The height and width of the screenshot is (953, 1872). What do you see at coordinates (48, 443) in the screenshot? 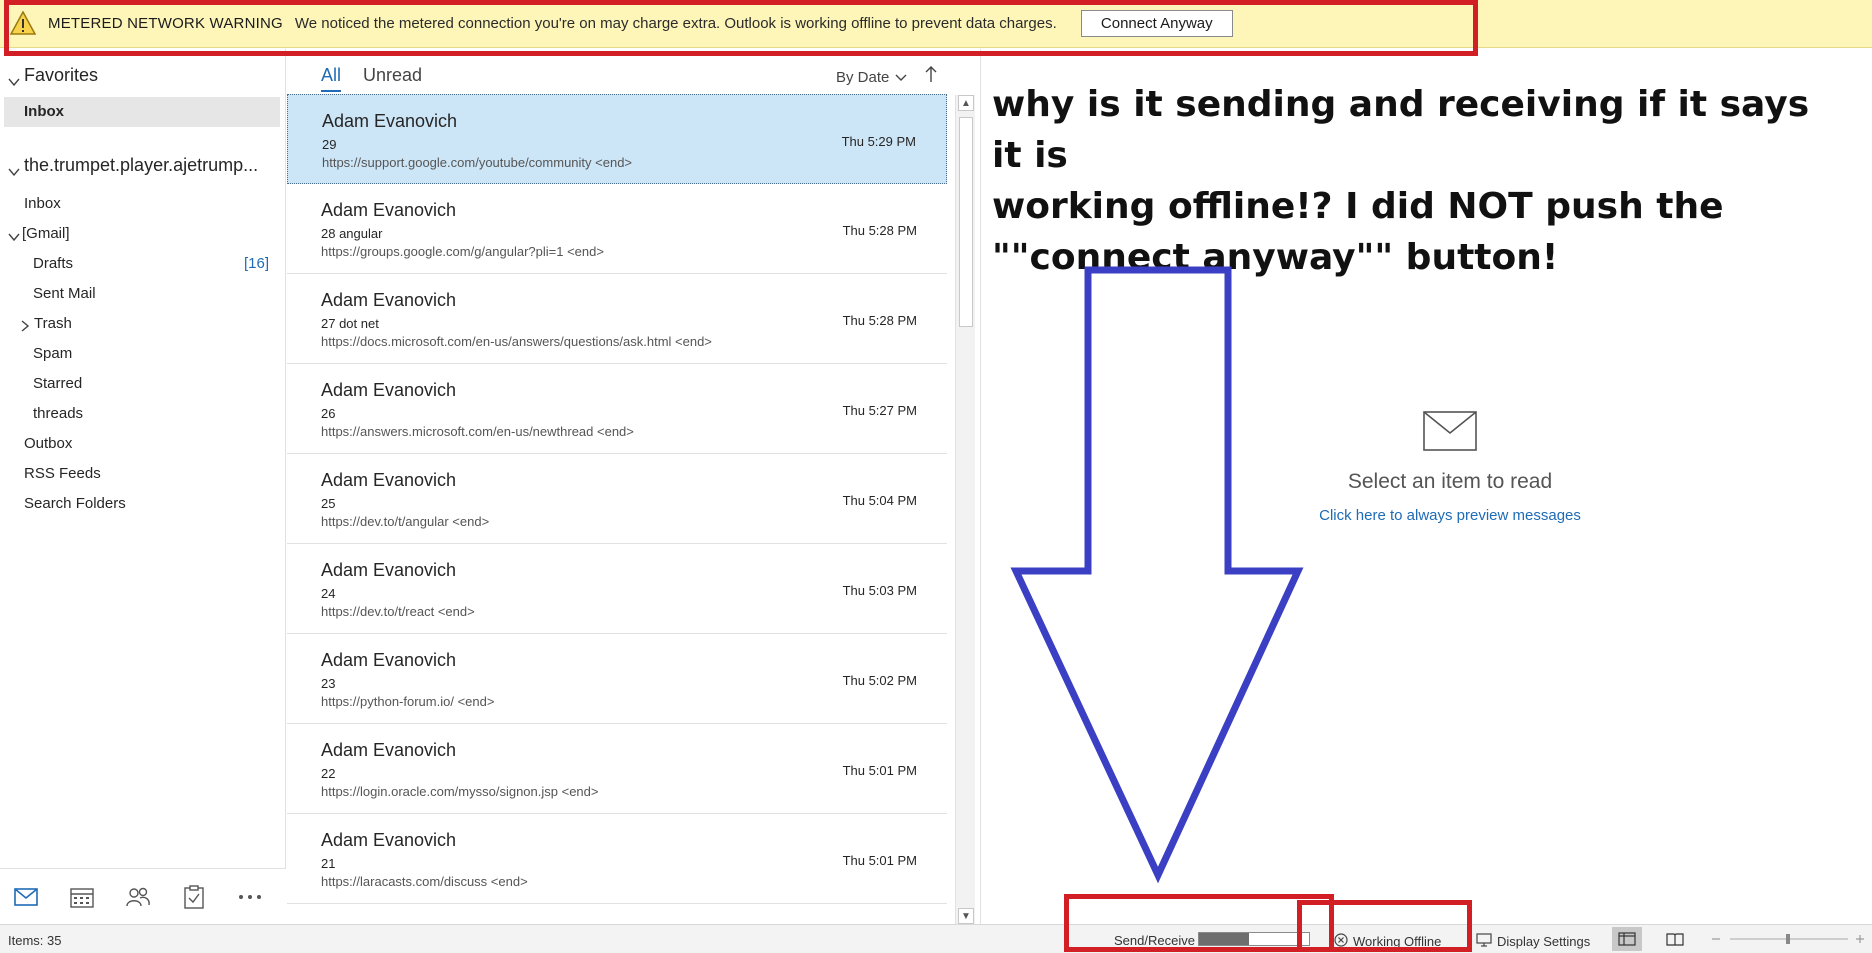
I see `folder-outbox: Outbox` at bounding box center [48, 443].